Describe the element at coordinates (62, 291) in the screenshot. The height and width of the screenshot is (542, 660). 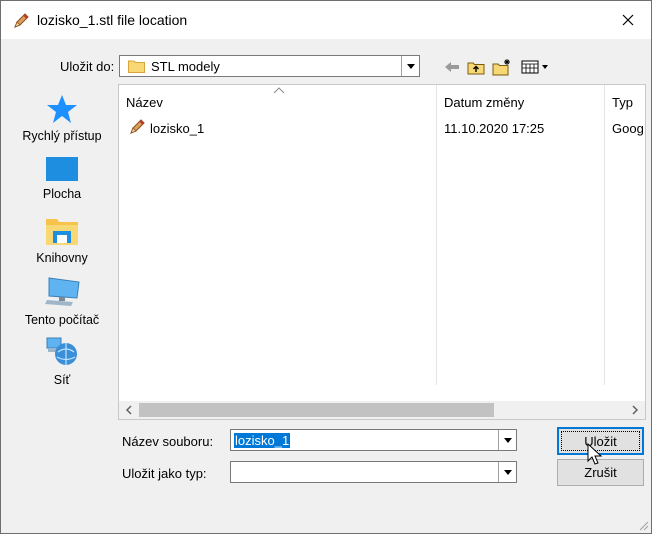
I see `computer-icon` at that location.